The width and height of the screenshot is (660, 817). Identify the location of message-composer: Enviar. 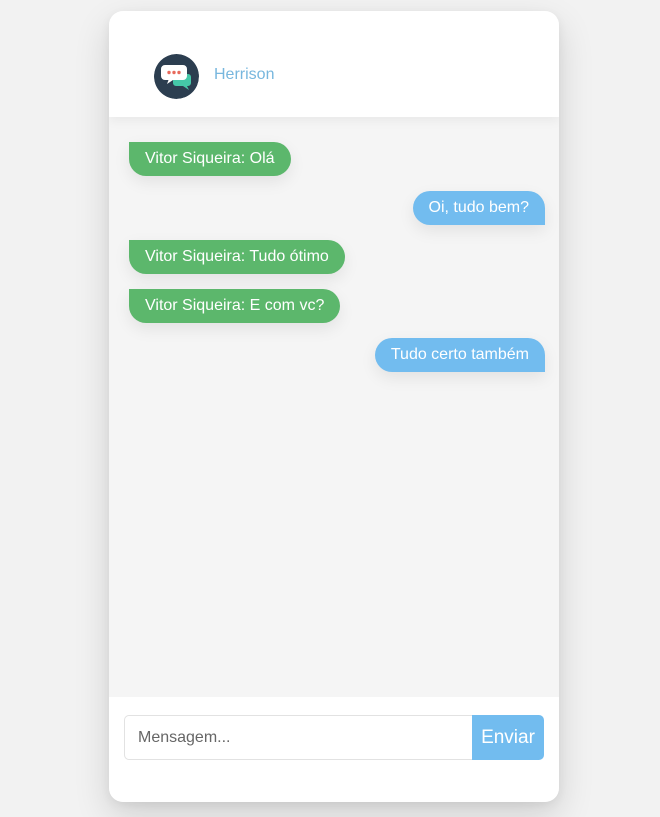
(334, 749).